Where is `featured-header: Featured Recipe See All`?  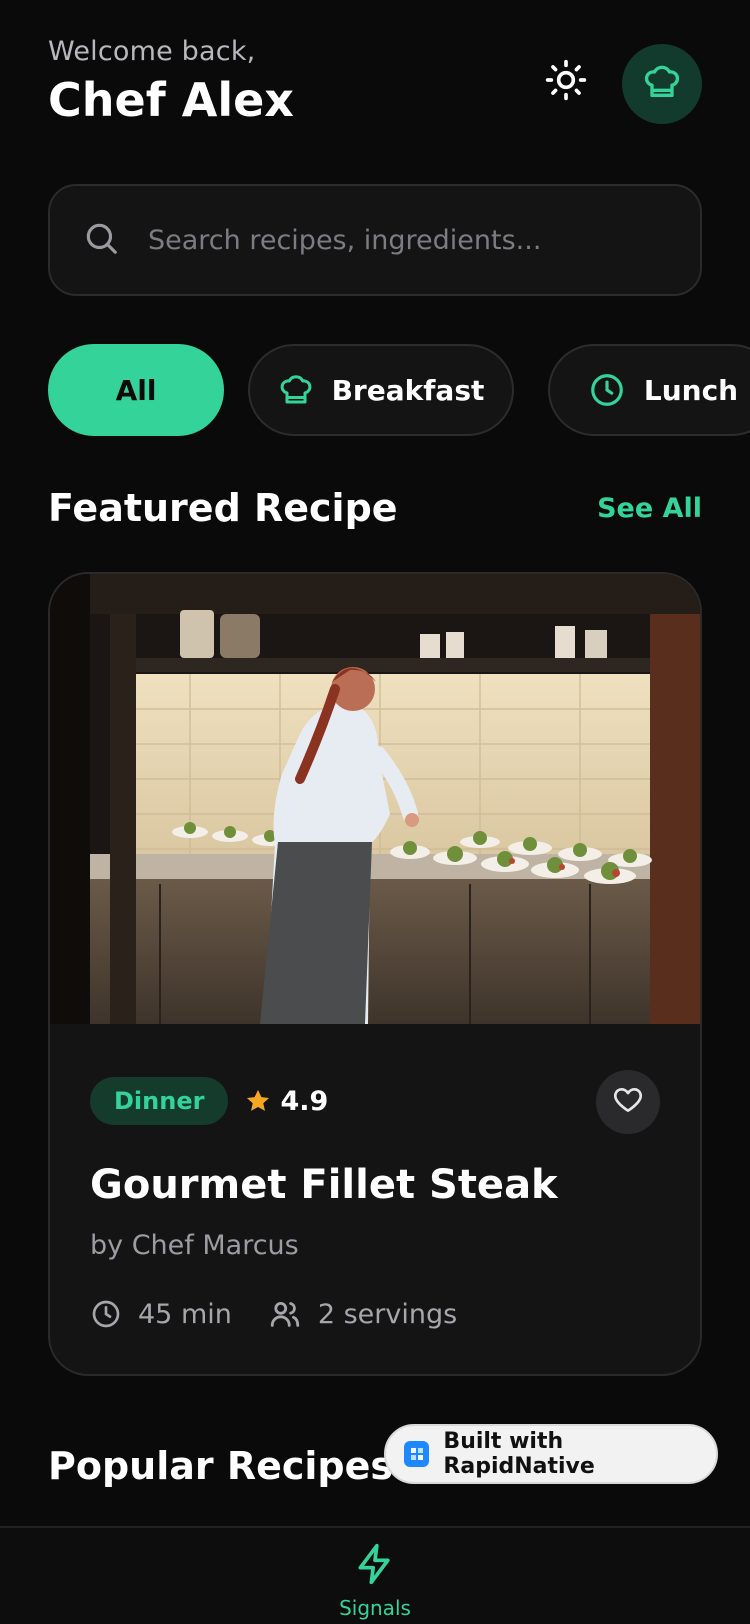
featured-header: Featured Recipe See All is located at coordinates (375, 508).